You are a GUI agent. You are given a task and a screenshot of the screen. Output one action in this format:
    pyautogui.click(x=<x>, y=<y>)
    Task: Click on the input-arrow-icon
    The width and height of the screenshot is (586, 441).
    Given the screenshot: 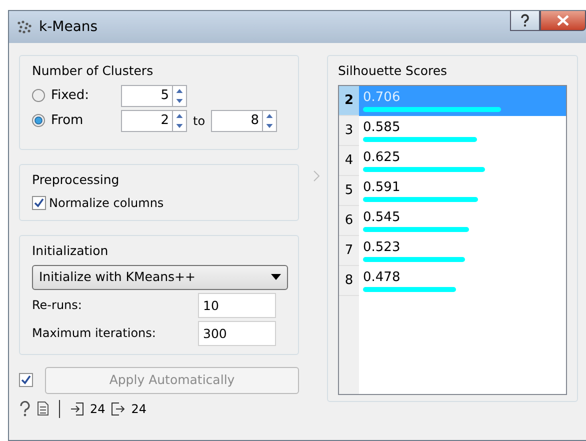 What is the action you would take?
    pyautogui.click(x=77, y=409)
    